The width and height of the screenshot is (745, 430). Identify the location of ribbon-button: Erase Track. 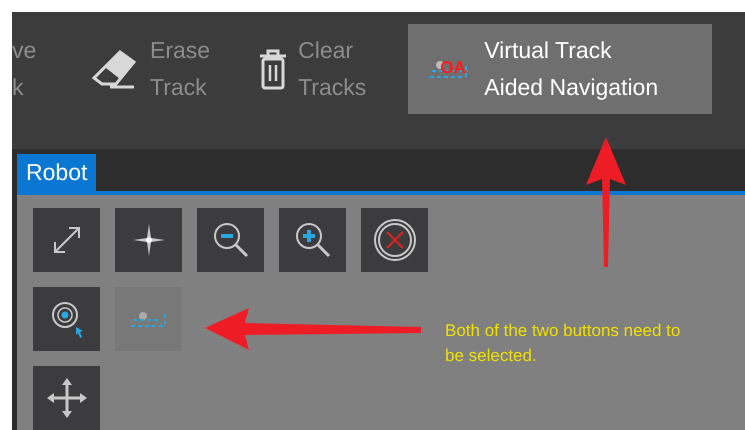
(150, 69).